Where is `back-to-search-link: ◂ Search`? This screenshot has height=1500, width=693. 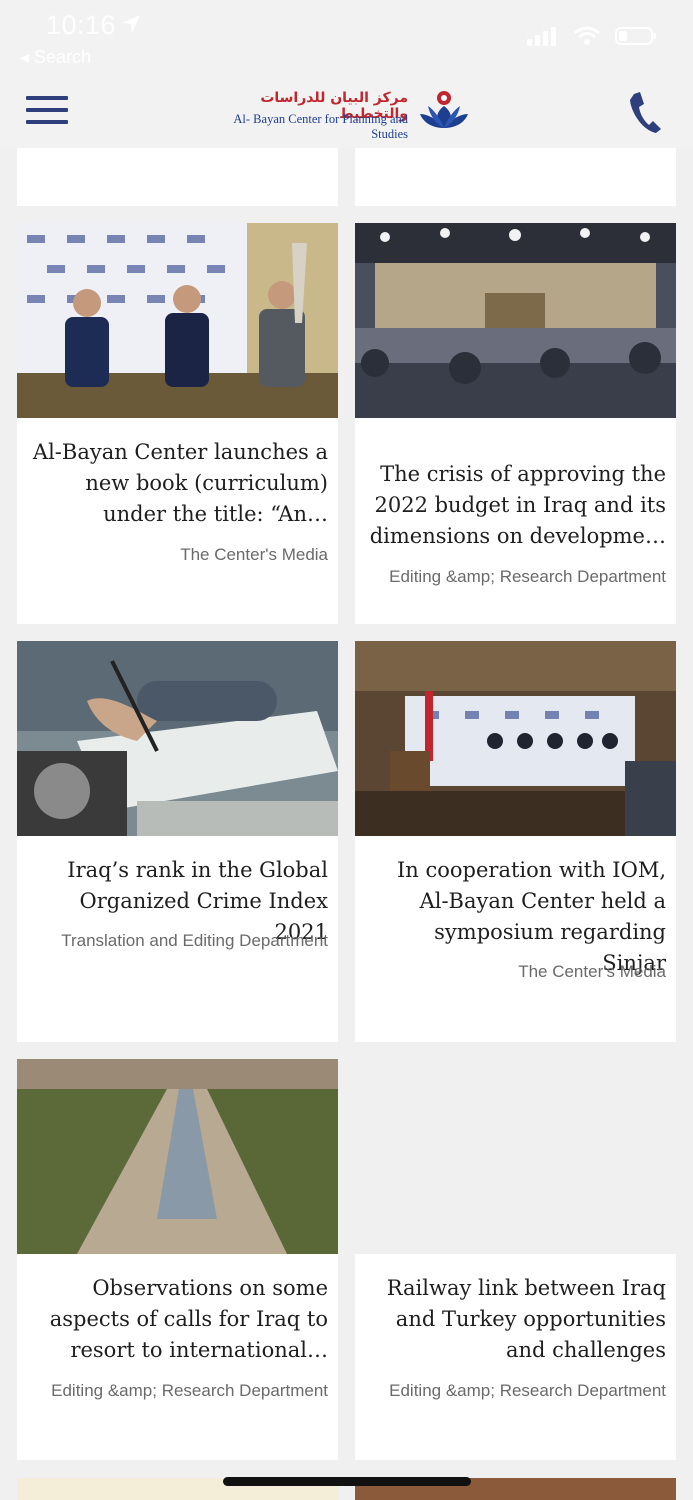 back-to-search-link: ◂ Search is located at coordinates (55, 57).